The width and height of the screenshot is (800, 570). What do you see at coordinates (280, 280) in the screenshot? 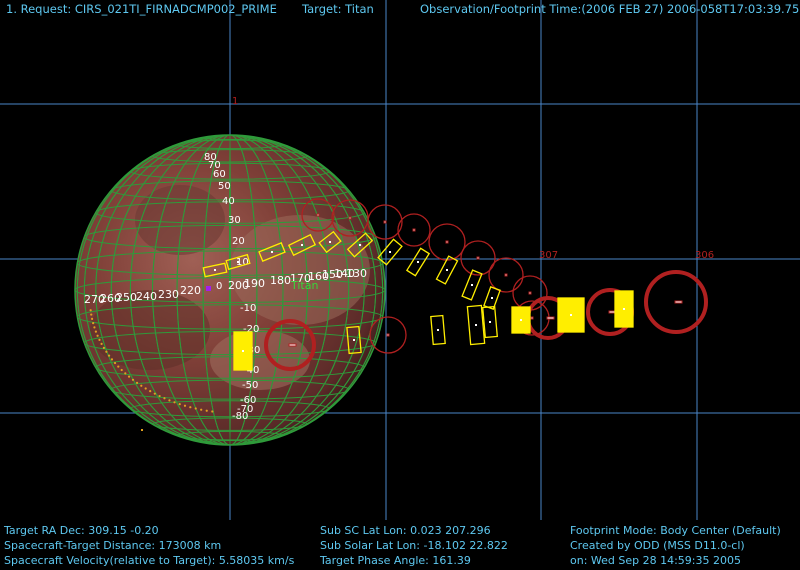
I see `lon-label: 180` at bounding box center [280, 280].